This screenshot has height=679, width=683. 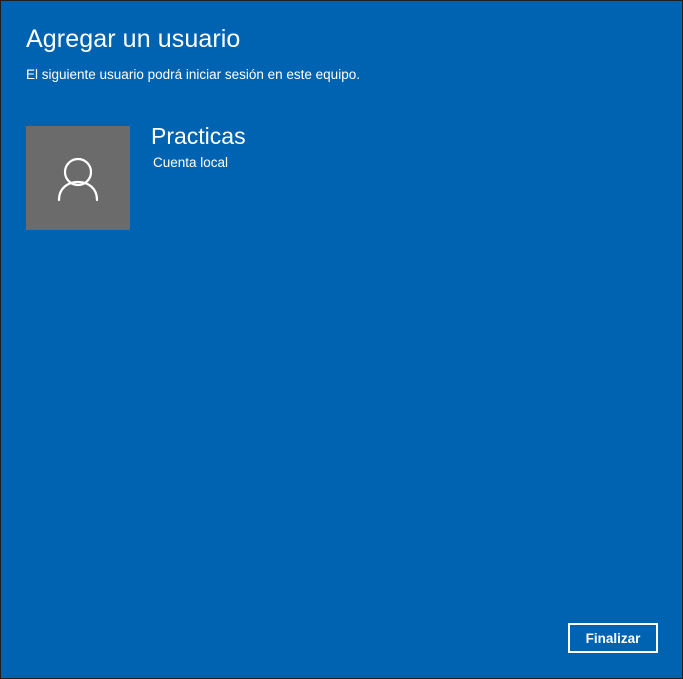 What do you see at coordinates (133, 39) in the screenshot?
I see `dialog-title: Agregar un usuario` at bounding box center [133, 39].